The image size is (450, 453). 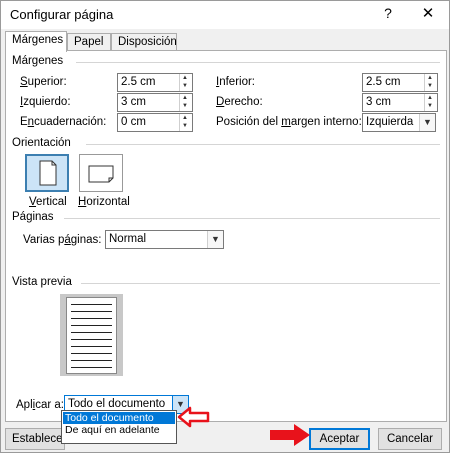 What do you see at coordinates (144, 42) in the screenshot?
I see `tab-layout: Disposición` at bounding box center [144, 42].